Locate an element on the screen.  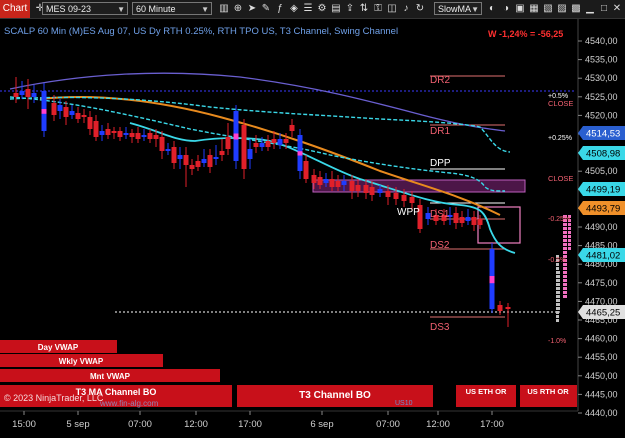
templates-icon: ☰ is located at coordinates (308, 8).